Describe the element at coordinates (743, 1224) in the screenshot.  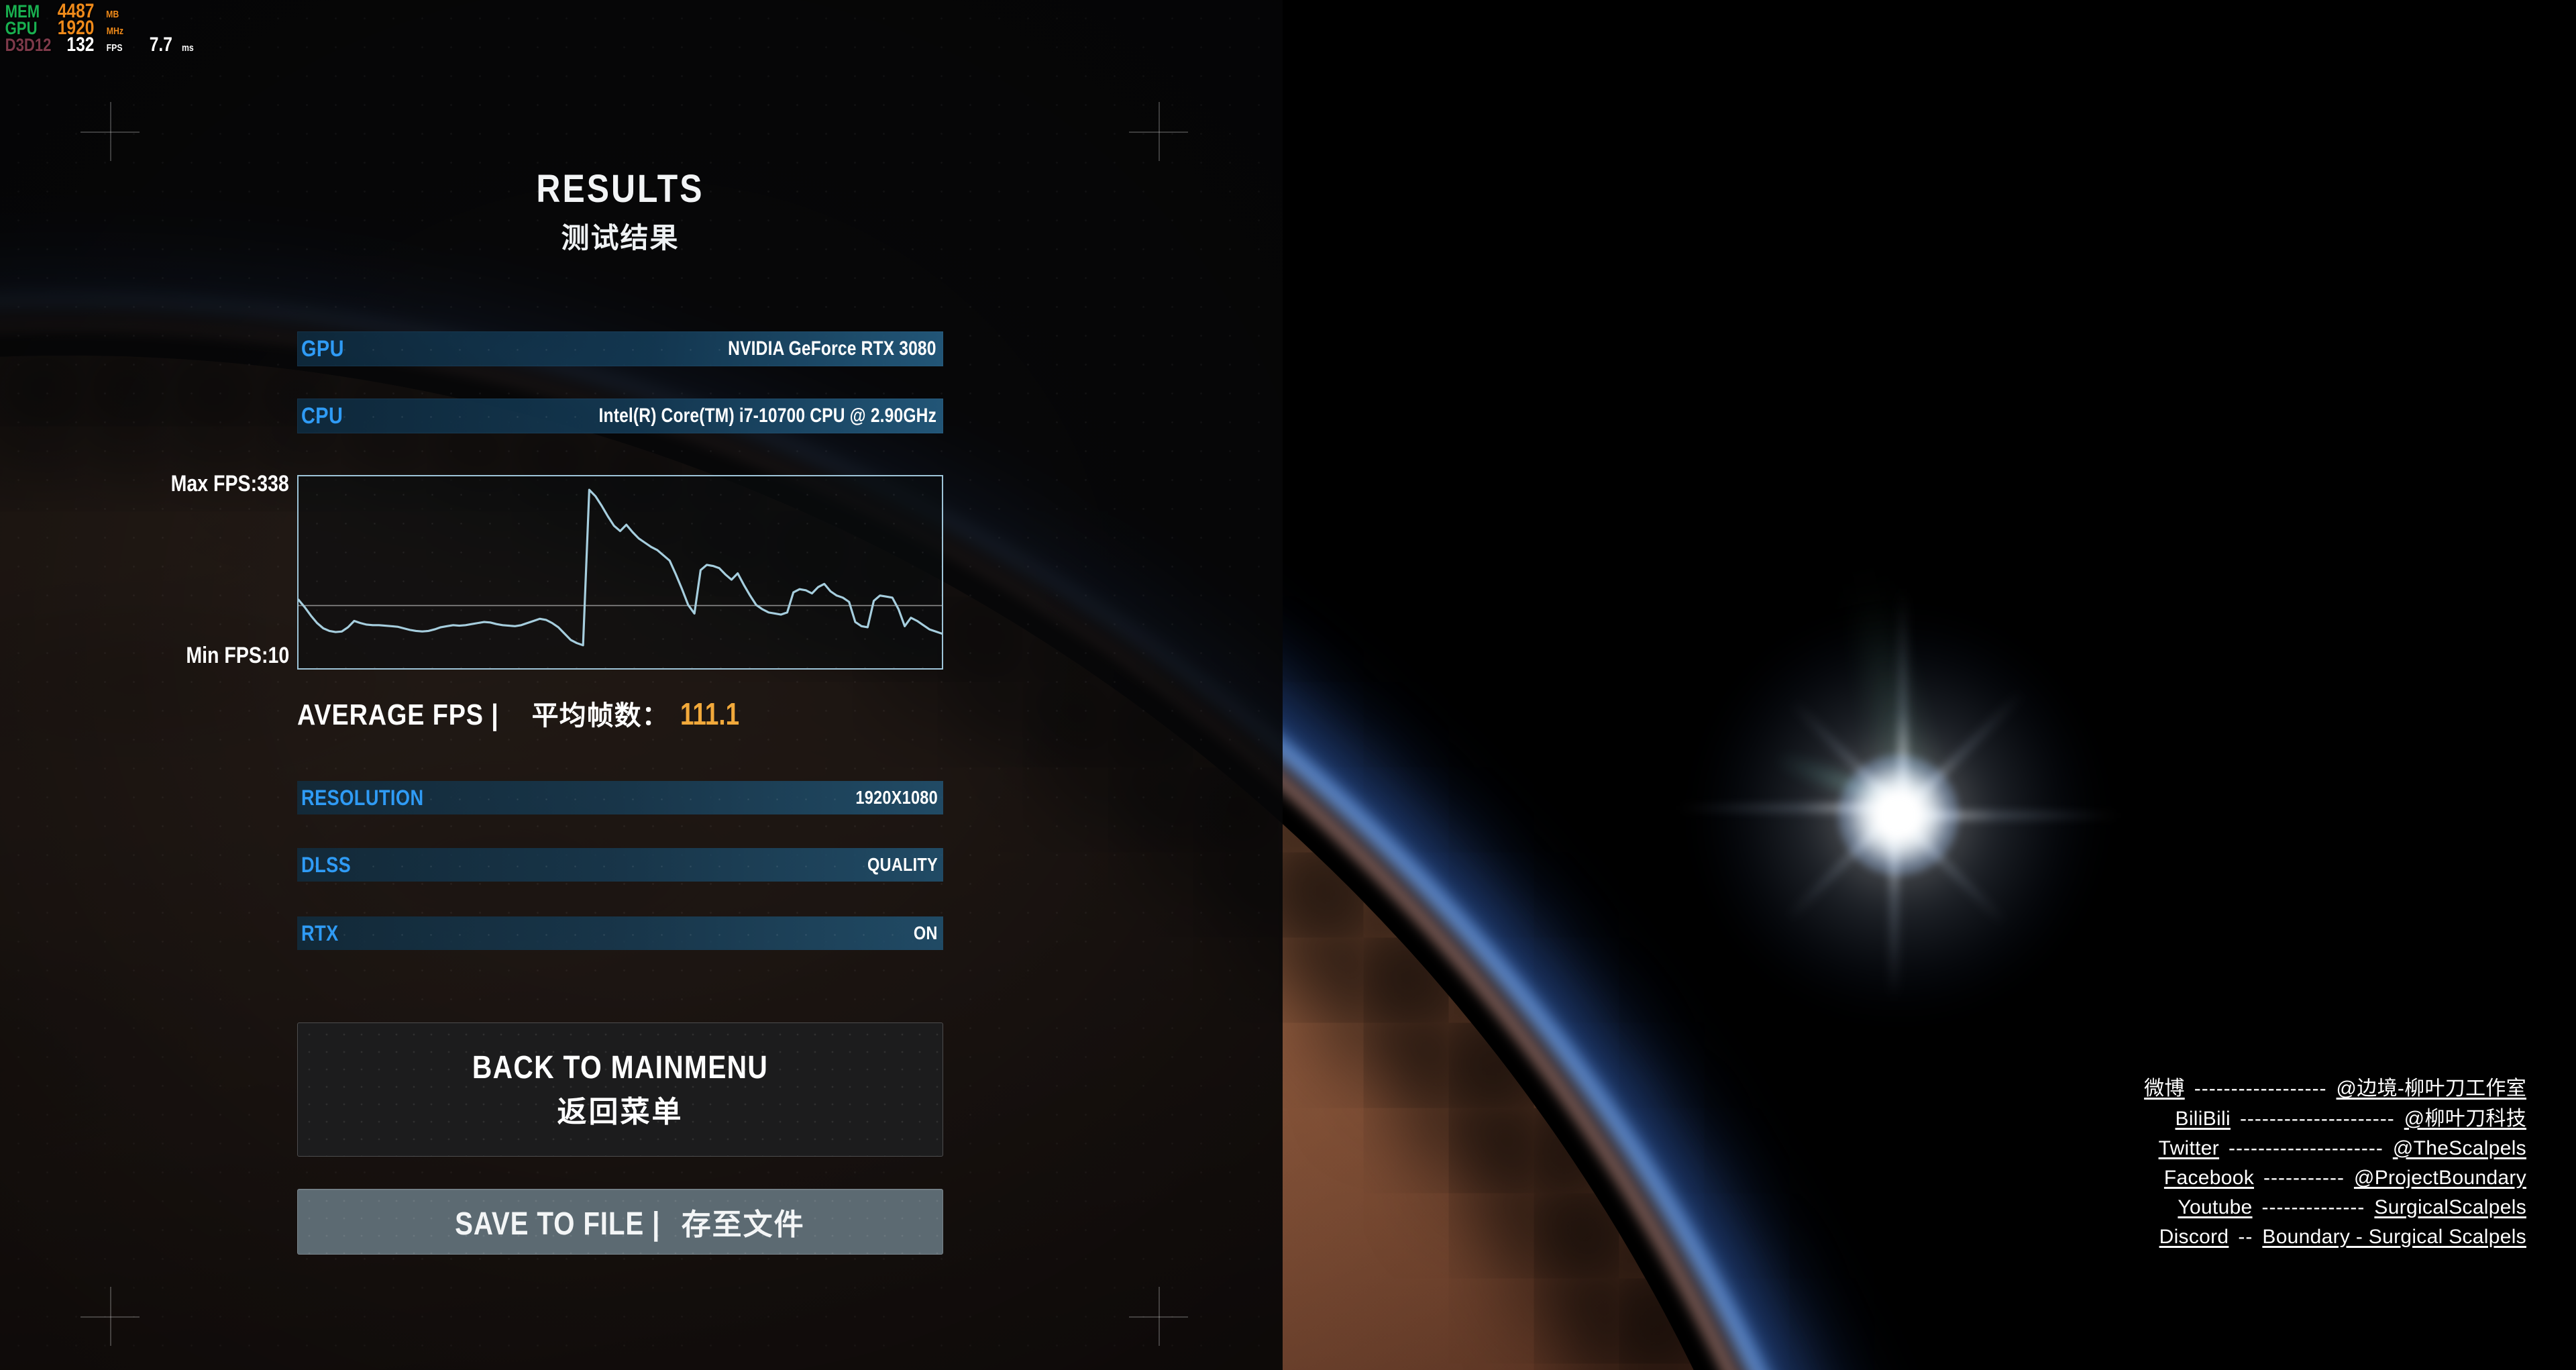
I see `save-to-file-label-cn: 存至文件` at that location.